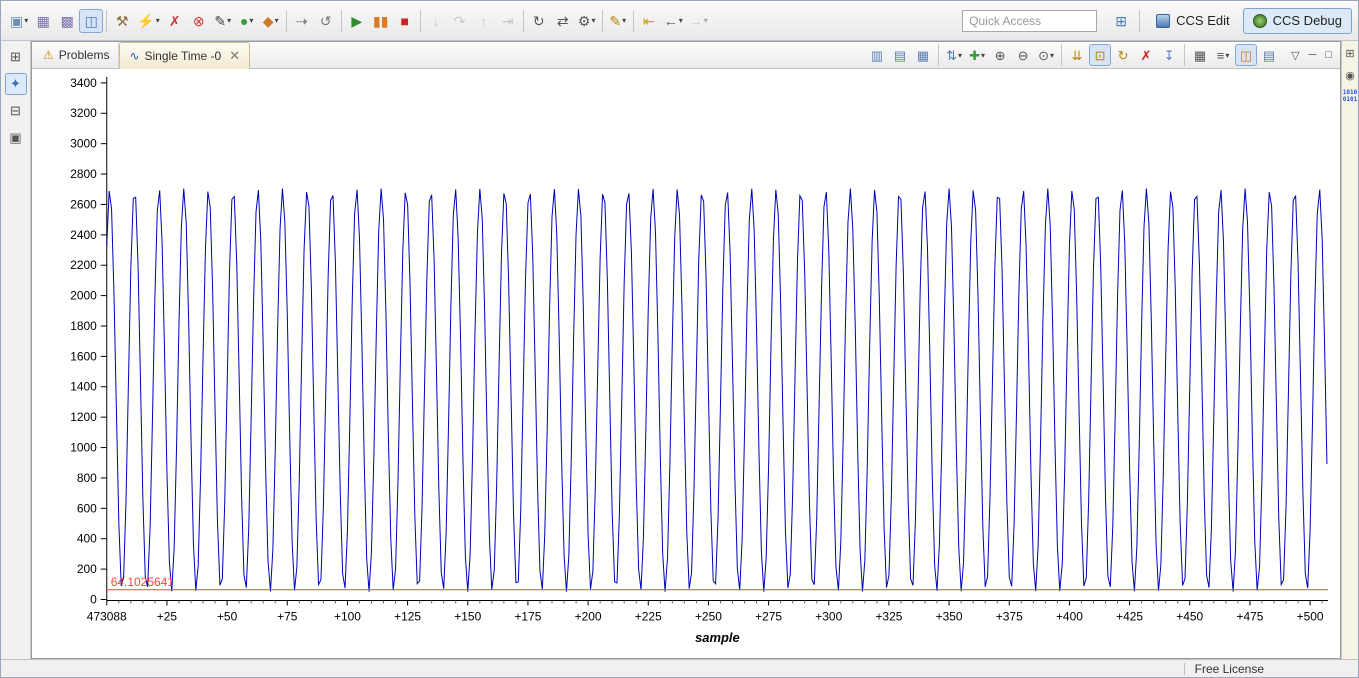 This screenshot has width=1359, height=678. Describe the element at coordinates (698, 21) in the screenshot. I see `forward-icon: → ▾` at that location.